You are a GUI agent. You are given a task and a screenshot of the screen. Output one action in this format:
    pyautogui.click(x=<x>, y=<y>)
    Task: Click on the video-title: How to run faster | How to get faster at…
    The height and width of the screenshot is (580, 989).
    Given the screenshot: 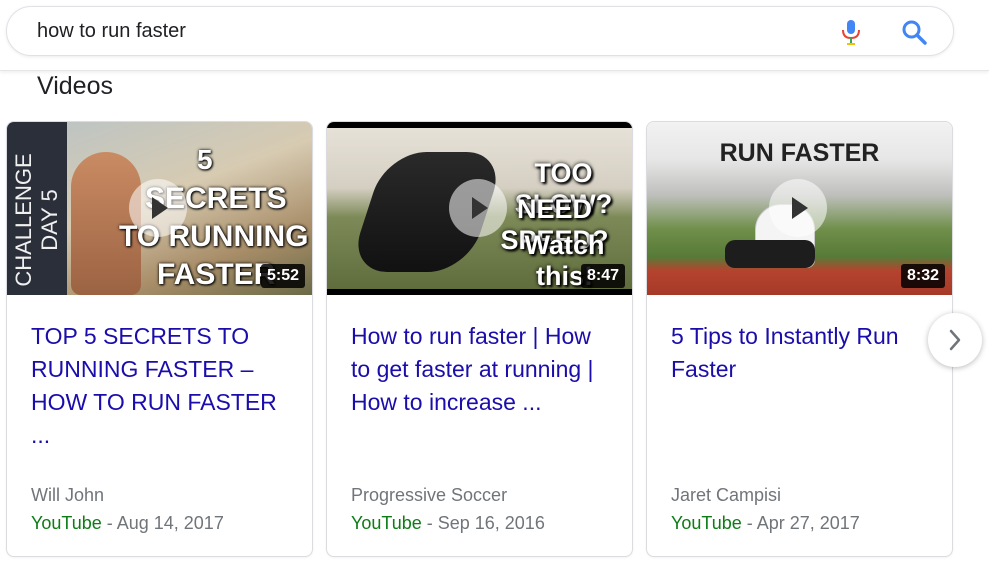 What is the action you would take?
    pyautogui.click(x=481, y=369)
    